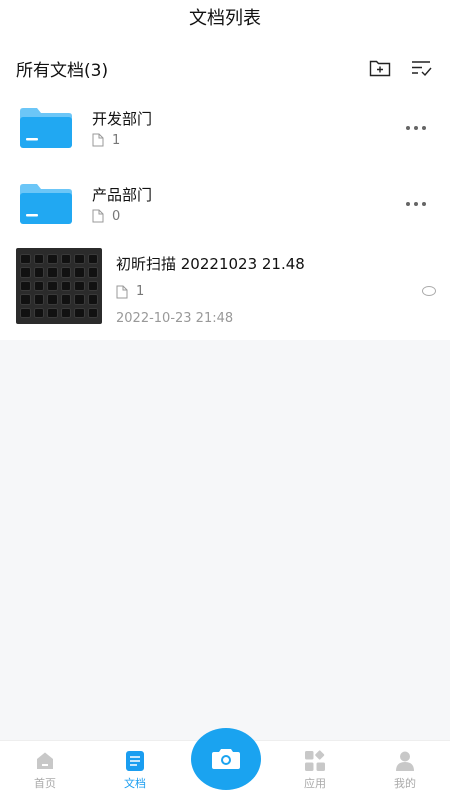  I want to click on apps-icon, so click(315, 761).